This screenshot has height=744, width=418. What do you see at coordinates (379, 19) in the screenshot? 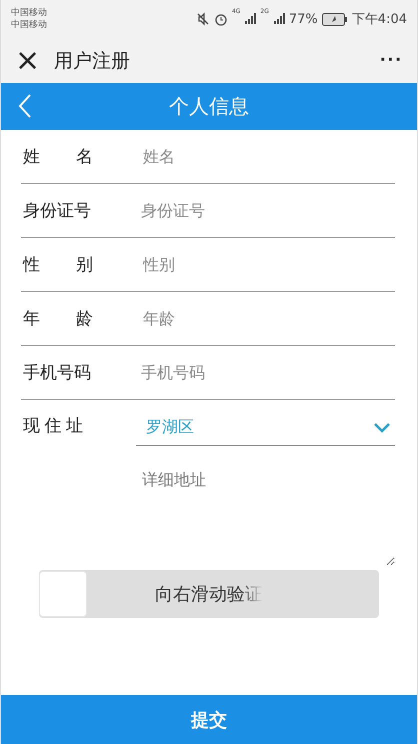
I see `clock-time: 下午4:04` at bounding box center [379, 19].